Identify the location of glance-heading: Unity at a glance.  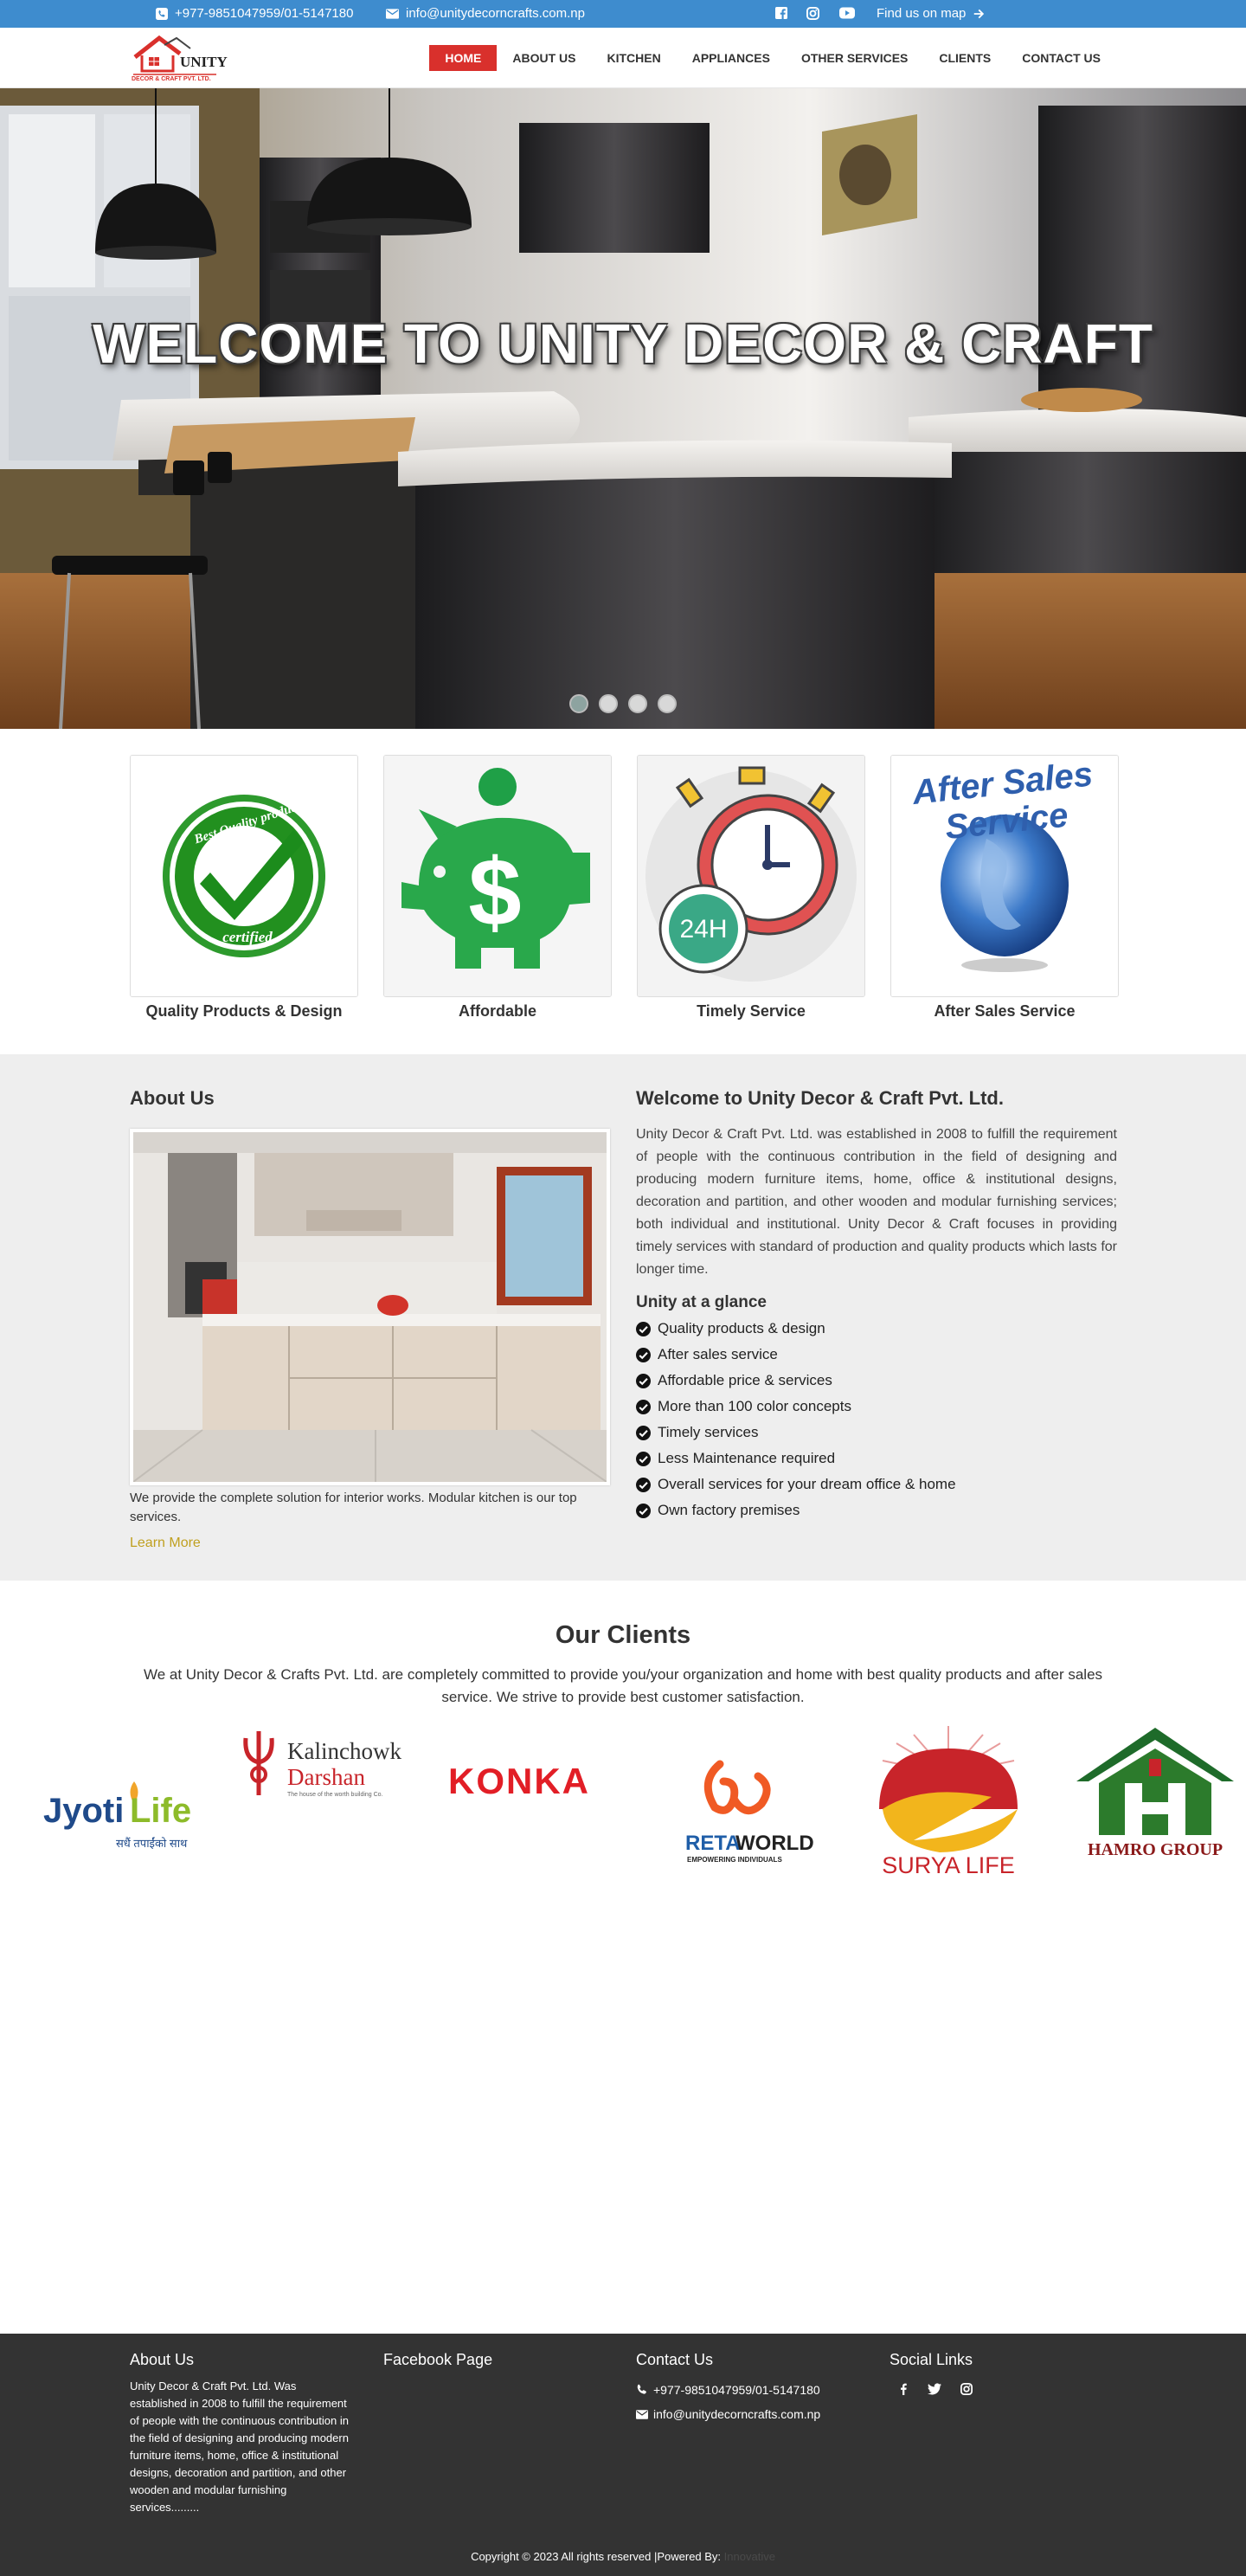
(702, 1302).